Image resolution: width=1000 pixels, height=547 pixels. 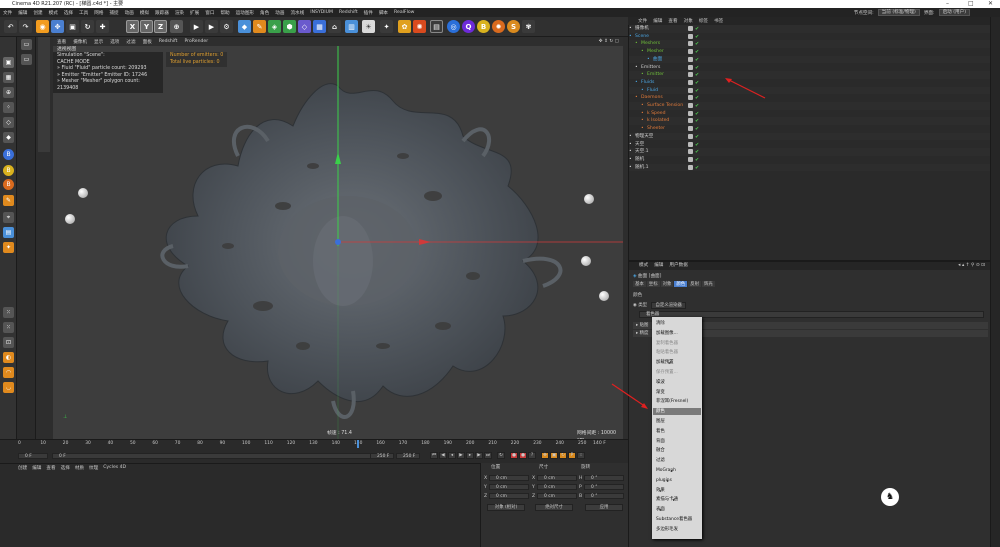 What do you see at coordinates (8, 217) in the screenshot?
I see `snap-icon: ⌖` at bounding box center [8, 217].